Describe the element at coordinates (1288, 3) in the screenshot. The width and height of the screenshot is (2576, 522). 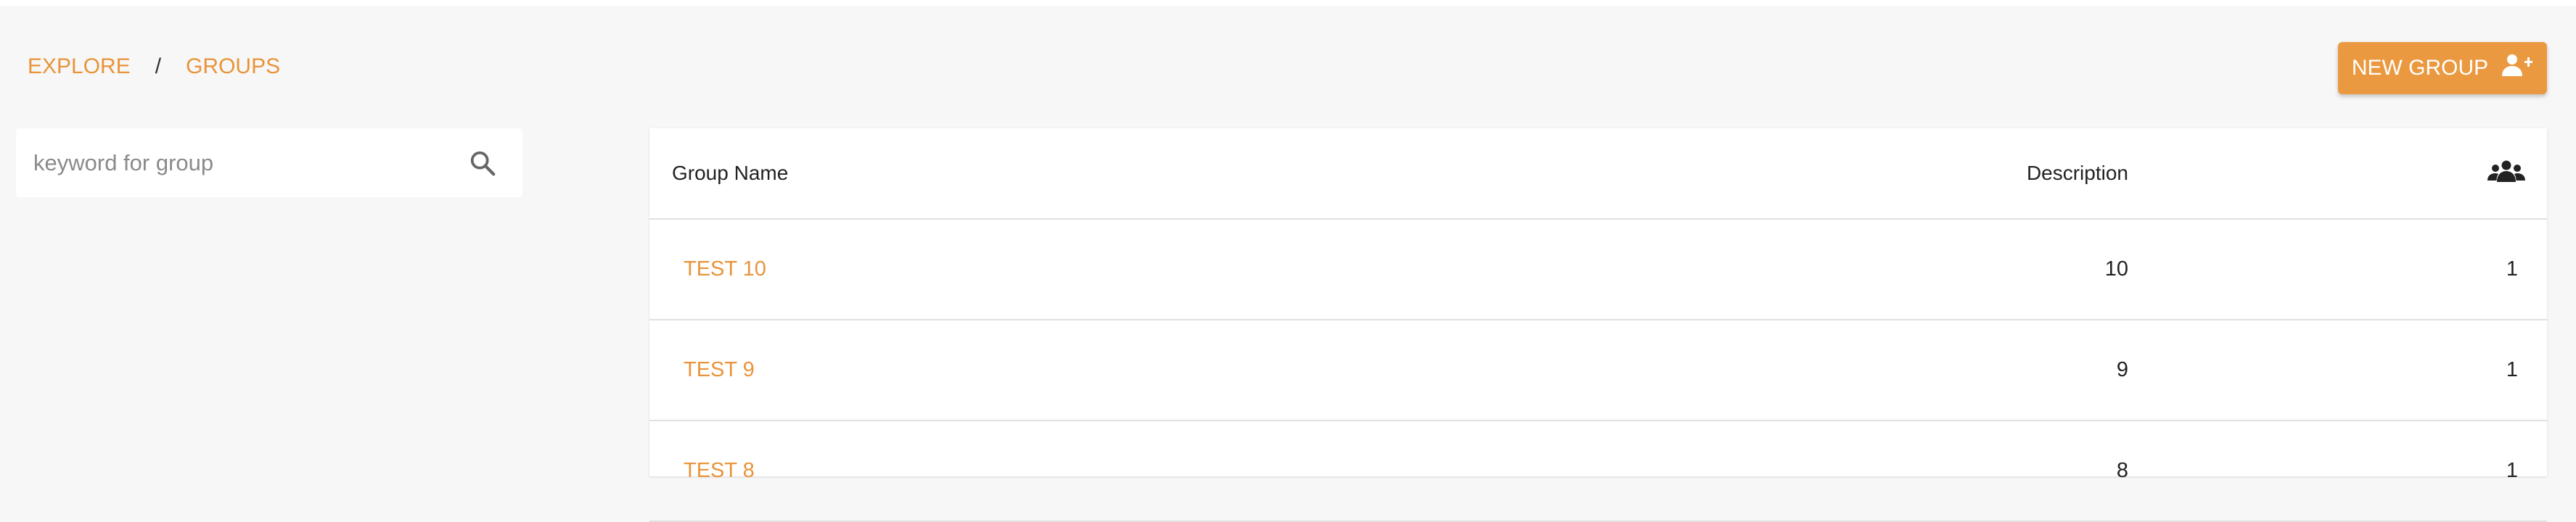
I see `top-strip` at that location.